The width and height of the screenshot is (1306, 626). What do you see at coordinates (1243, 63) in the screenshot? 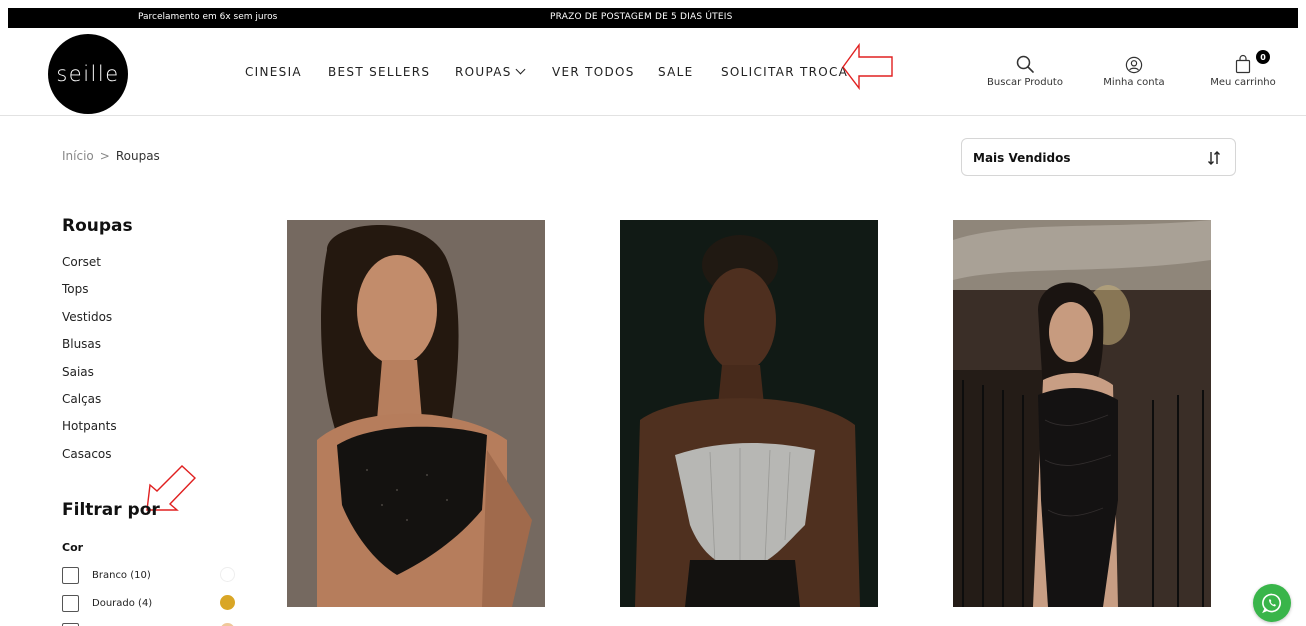
I see `shopping-bag-icon` at bounding box center [1243, 63].